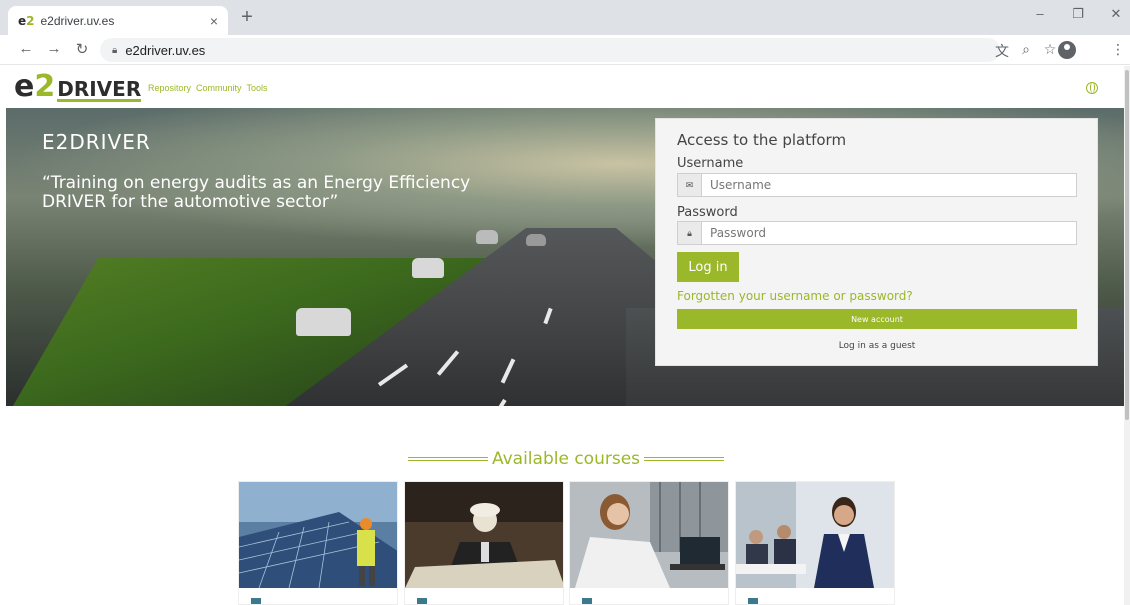 This screenshot has height=605, width=1130. What do you see at coordinates (550, 50) in the screenshot?
I see `address-bar: 🔒︎ e2driver.uv.es` at bounding box center [550, 50].